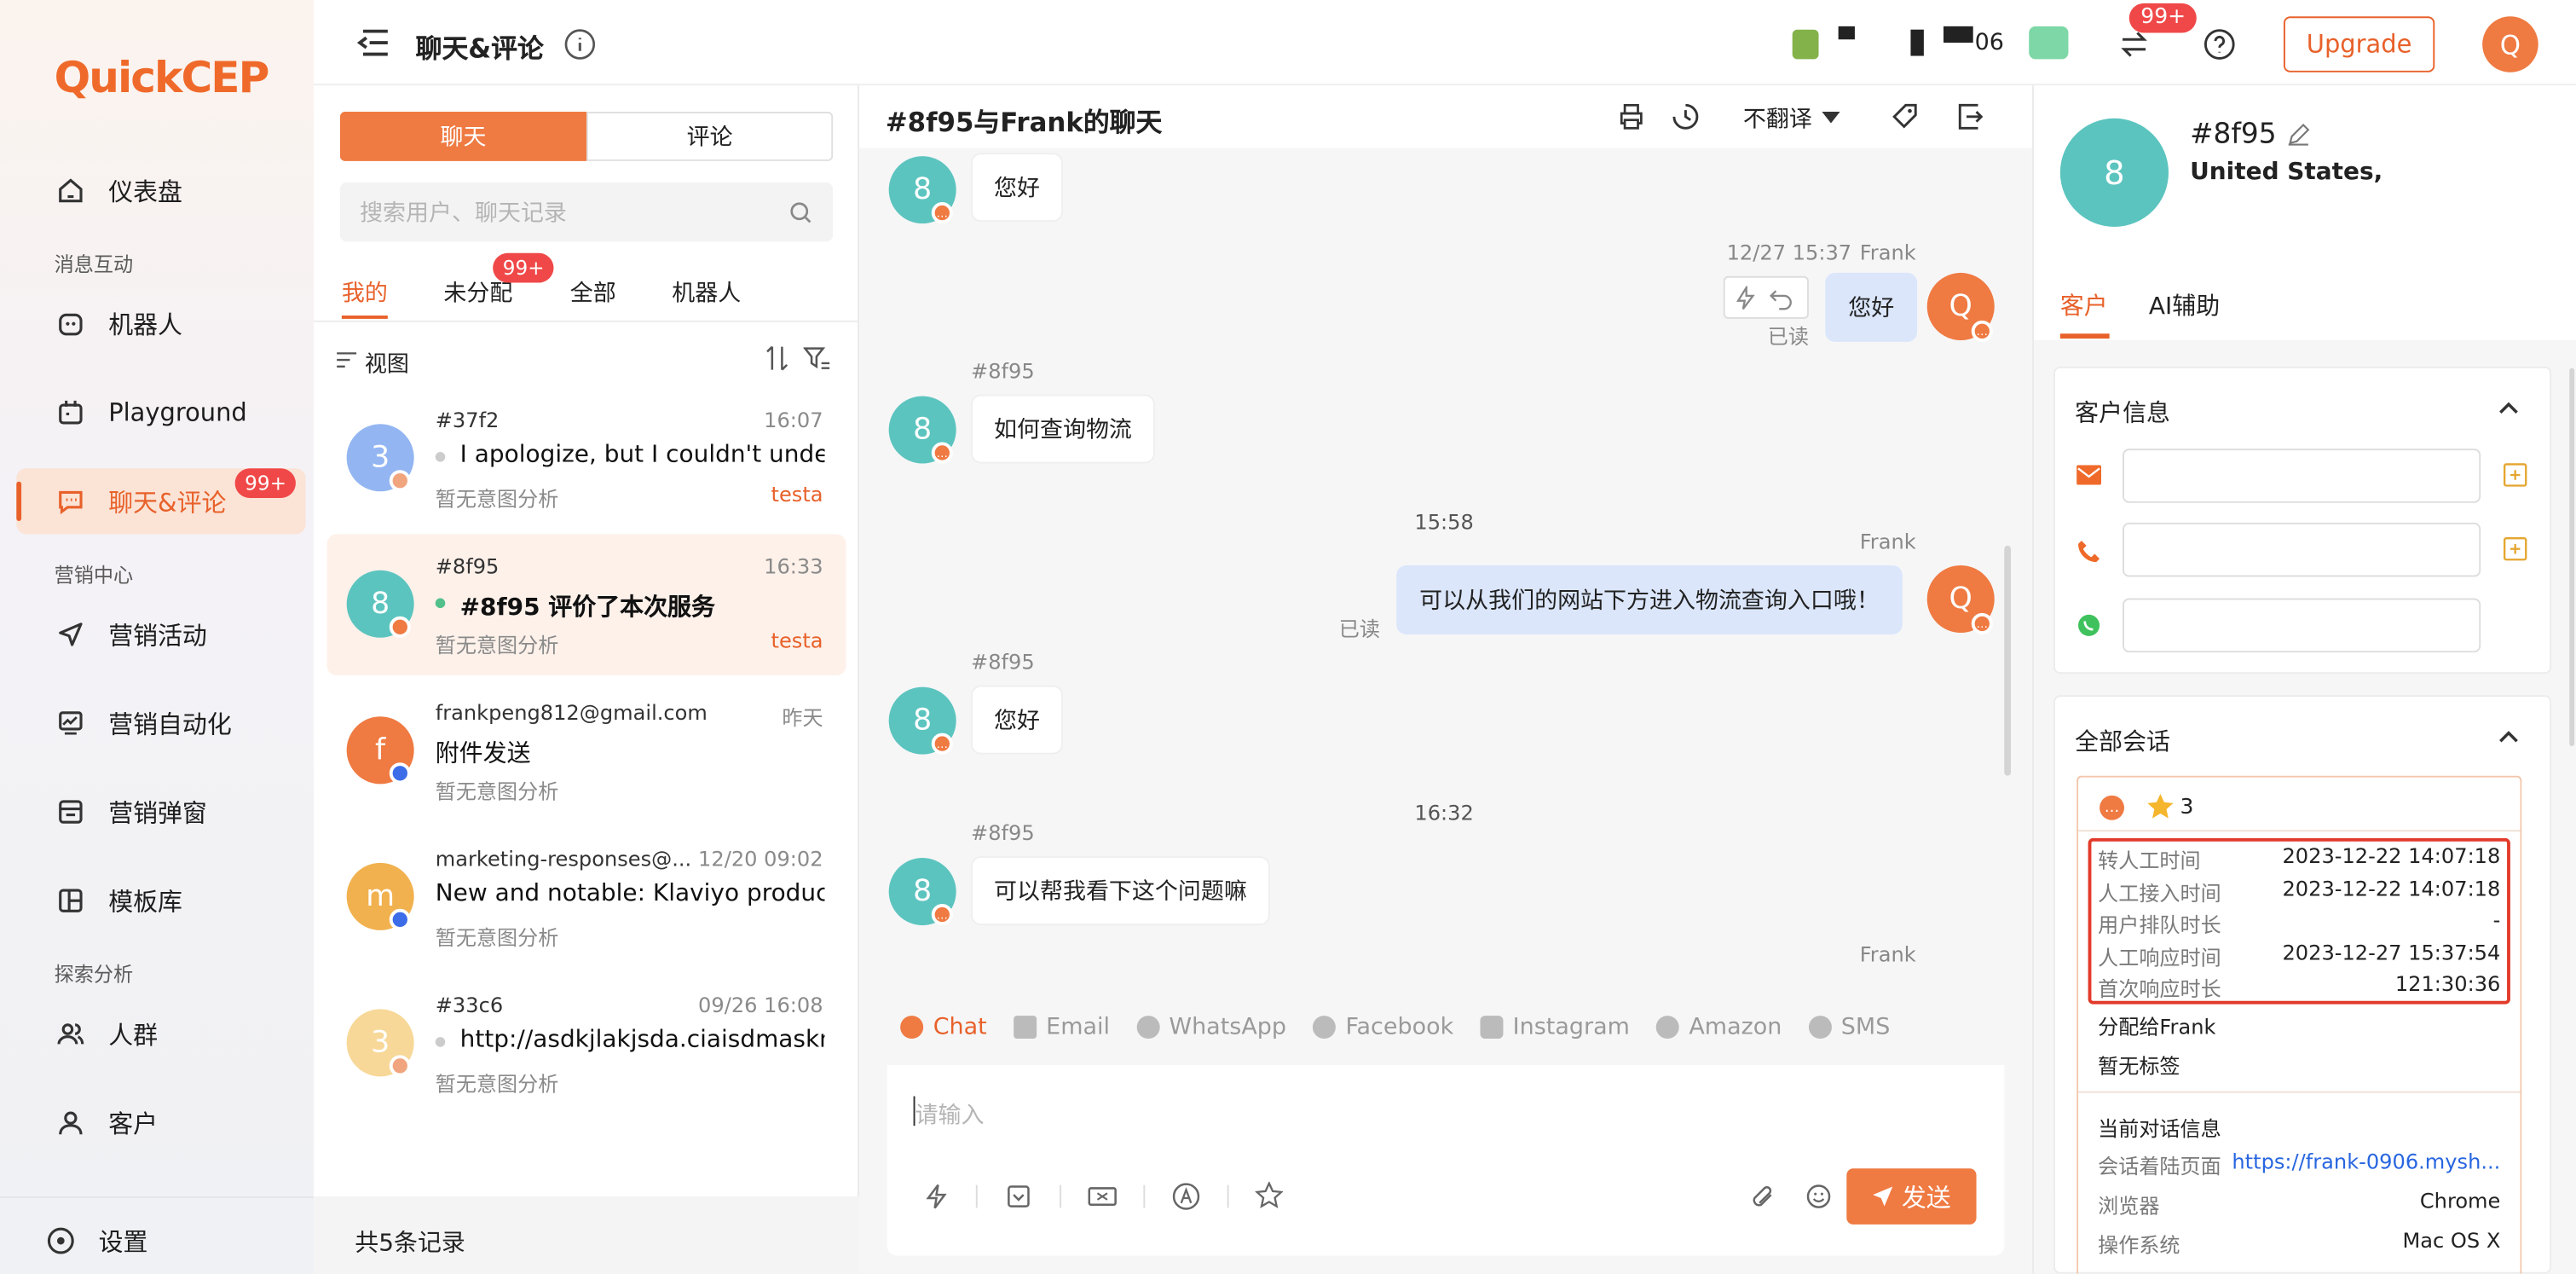 This screenshot has height=1274, width=2576. Describe the element at coordinates (1061, 1027) in the screenshot. I see `channel-tab-email: Email` at that location.